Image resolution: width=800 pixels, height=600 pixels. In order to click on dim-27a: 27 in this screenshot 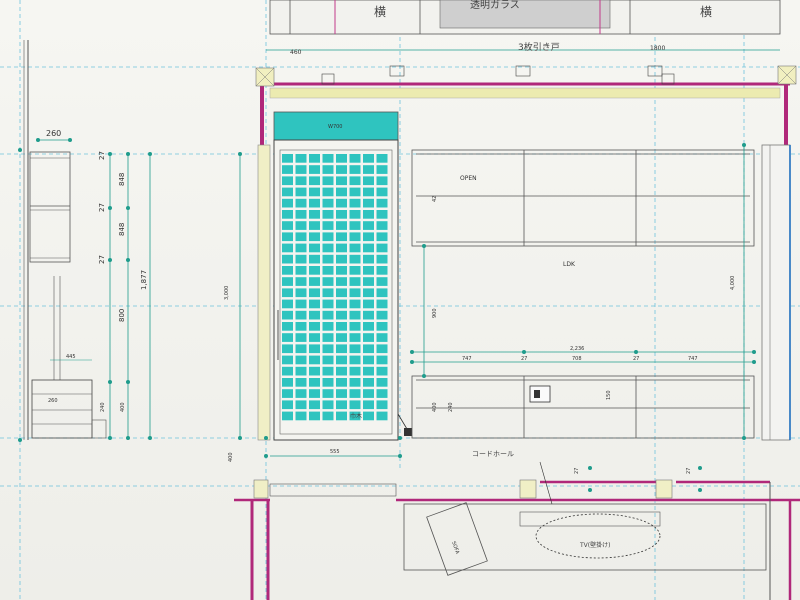, I will do `click(102, 155)`.